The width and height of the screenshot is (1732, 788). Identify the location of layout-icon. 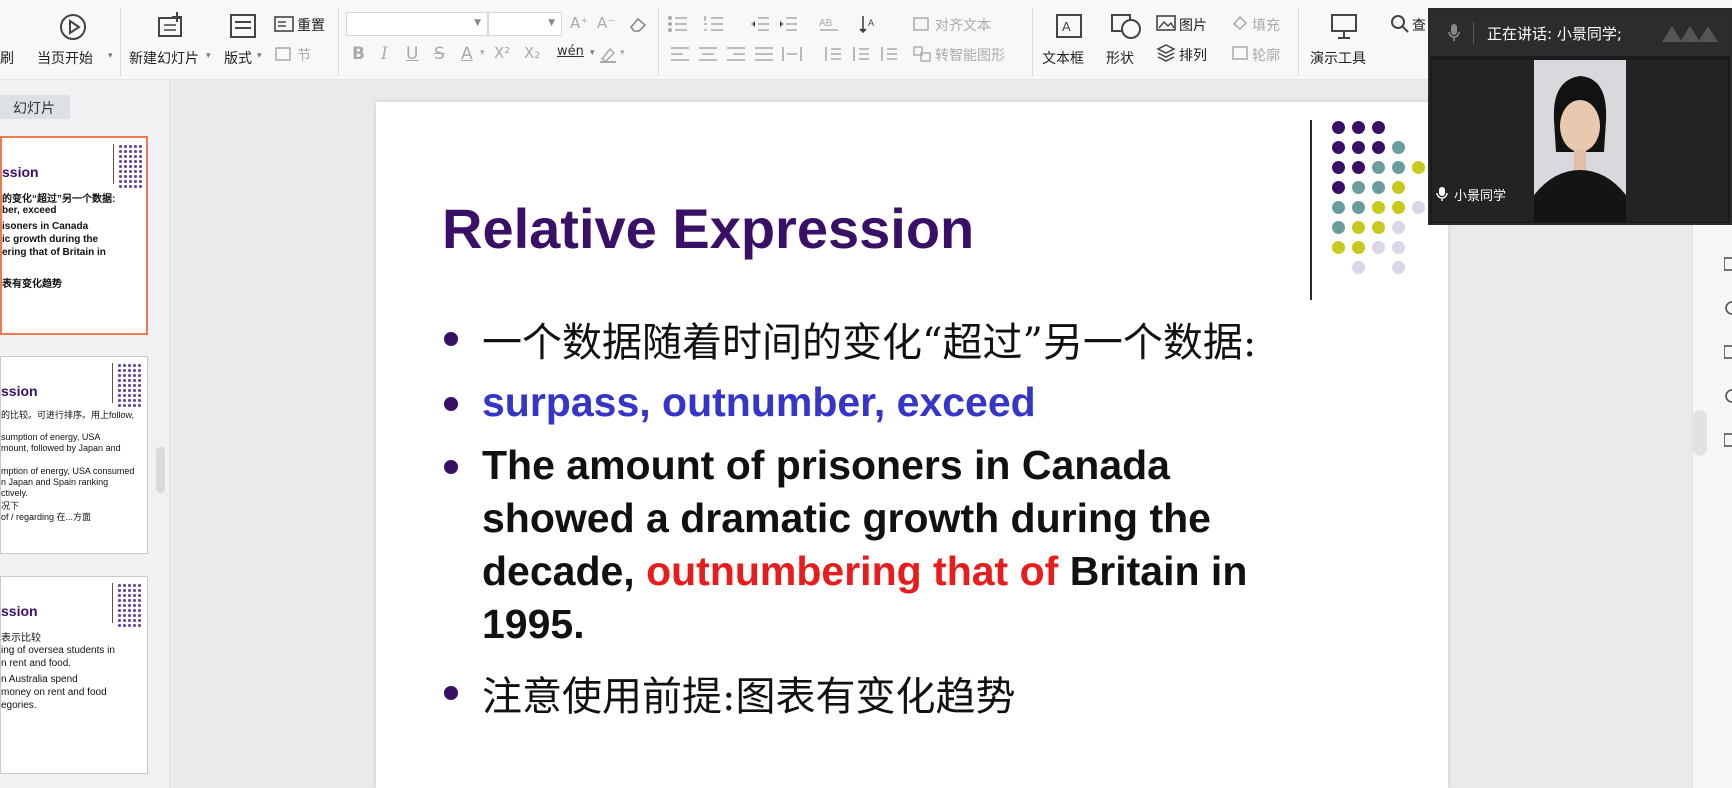
(243, 26).